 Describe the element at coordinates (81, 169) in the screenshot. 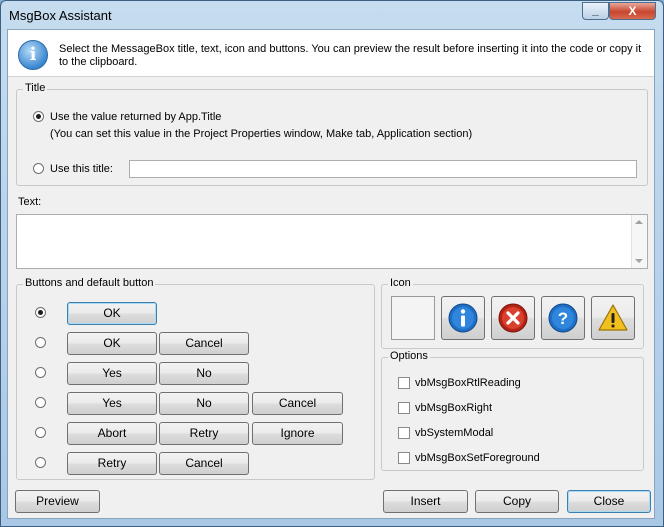

I see `radio-custom-title-label: Use this title:` at that location.